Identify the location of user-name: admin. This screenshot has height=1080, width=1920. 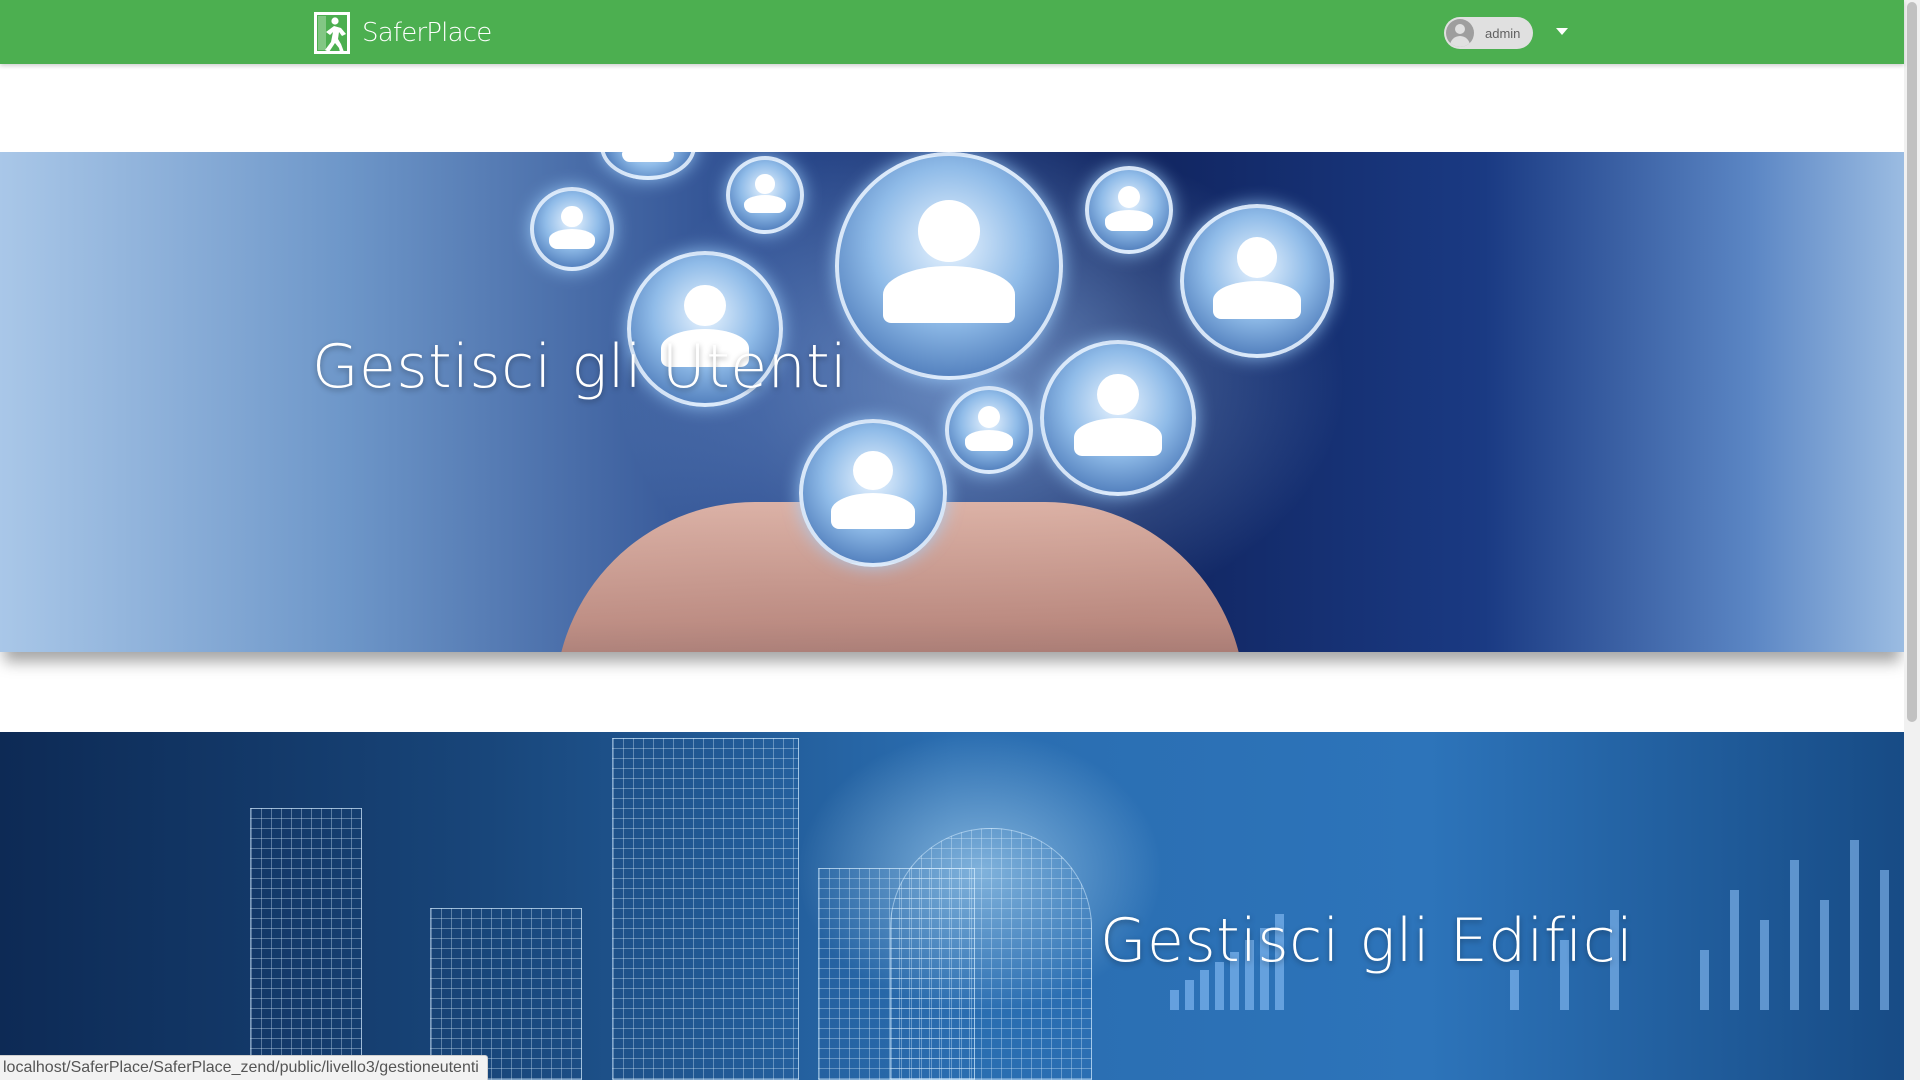
(1503, 33).